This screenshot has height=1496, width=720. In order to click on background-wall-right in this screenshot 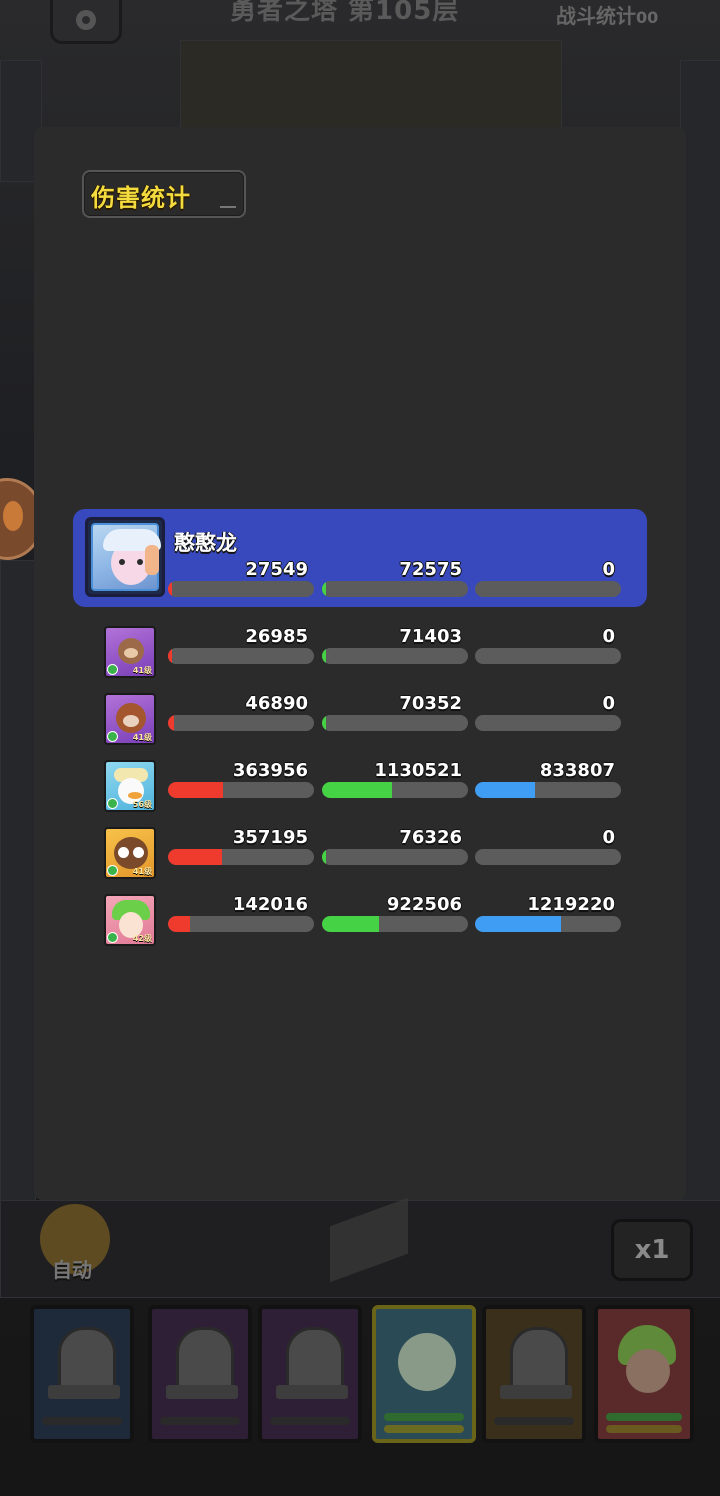, I will do `click(700, 631)`.